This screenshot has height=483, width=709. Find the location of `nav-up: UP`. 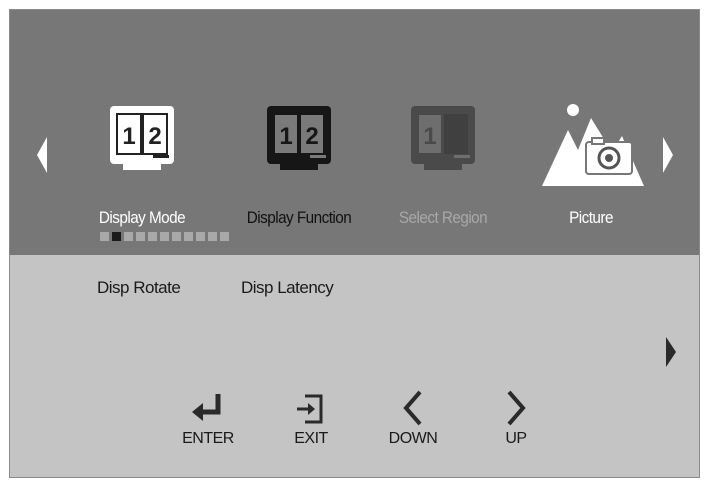

nav-up: UP is located at coordinates (516, 418).